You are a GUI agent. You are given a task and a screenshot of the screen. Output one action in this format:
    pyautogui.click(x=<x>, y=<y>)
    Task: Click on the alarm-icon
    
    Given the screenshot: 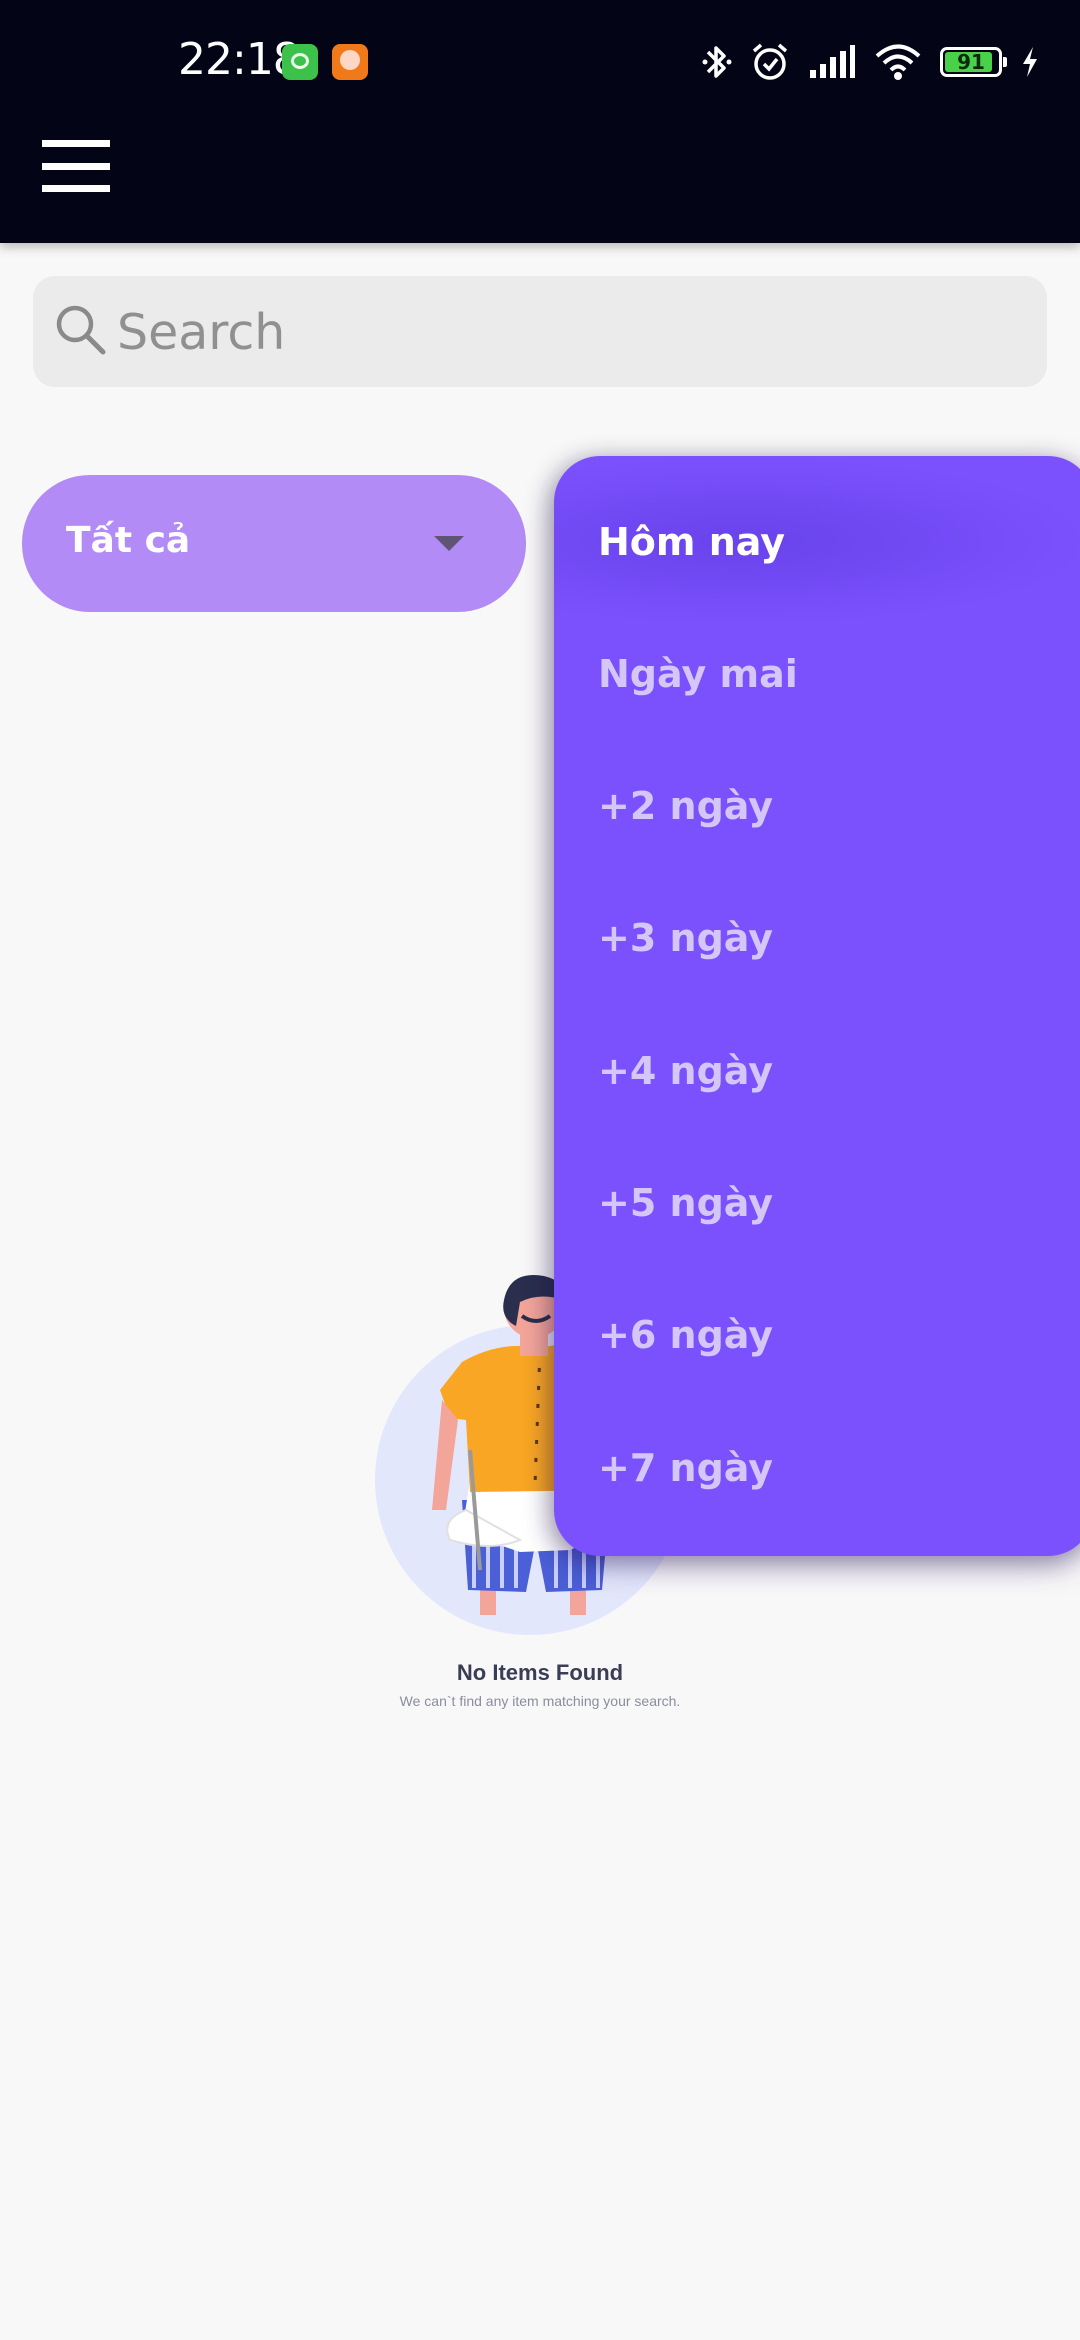 What is the action you would take?
    pyautogui.click(x=770, y=61)
    